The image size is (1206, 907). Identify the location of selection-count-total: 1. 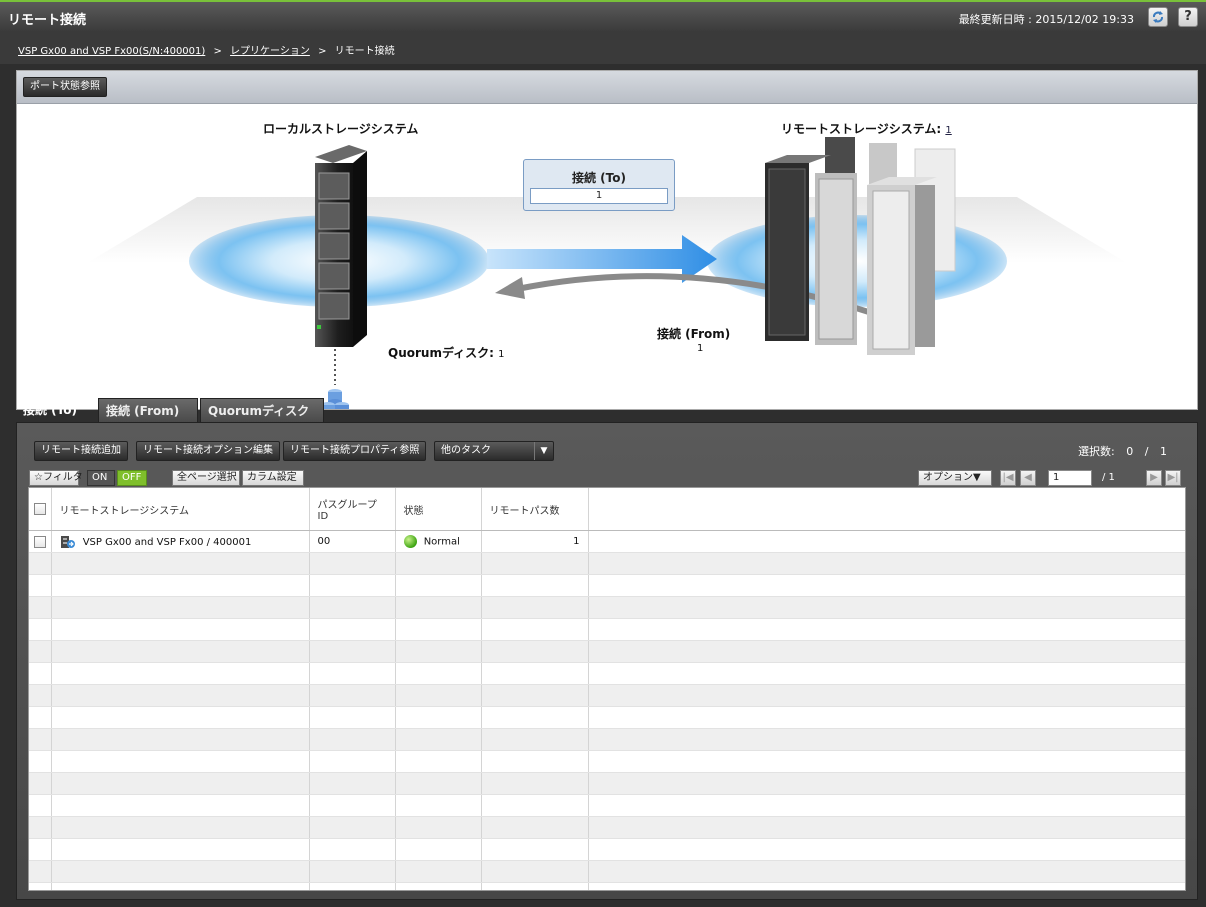
(1163, 451).